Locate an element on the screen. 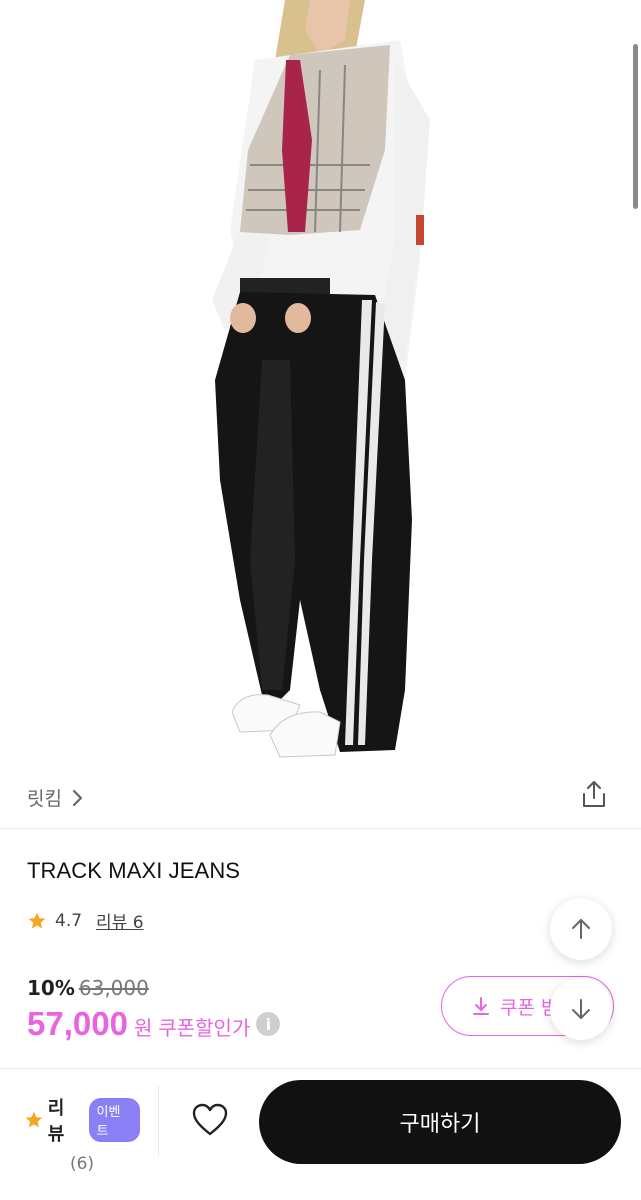 This screenshot has width=641, height=1200. brand-link: 릿킴 is located at coordinates (55, 797).